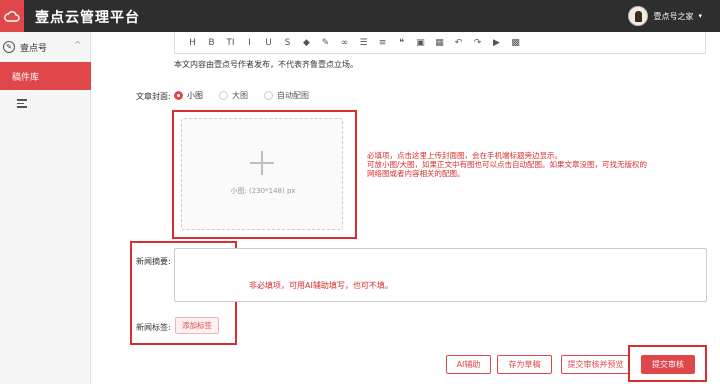 This screenshot has width=720, height=384. What do you see at coordinates (477, 43) in the screenshot?
I see `redo-icon: ↷` at bounding box center [477, 43].